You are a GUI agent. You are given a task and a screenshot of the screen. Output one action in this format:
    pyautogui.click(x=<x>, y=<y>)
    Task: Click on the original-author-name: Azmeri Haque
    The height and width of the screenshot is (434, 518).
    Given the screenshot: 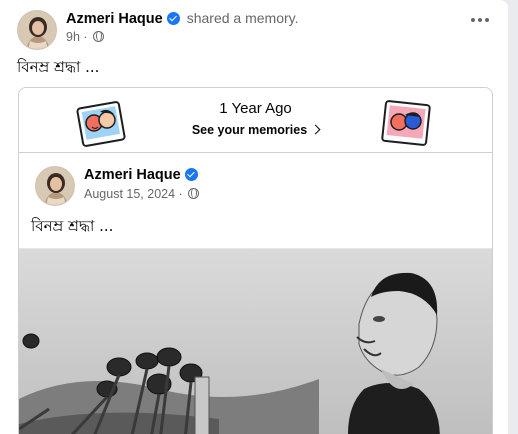 What is the action you would take?
    pyautogui.click(x=132, y=175)
    